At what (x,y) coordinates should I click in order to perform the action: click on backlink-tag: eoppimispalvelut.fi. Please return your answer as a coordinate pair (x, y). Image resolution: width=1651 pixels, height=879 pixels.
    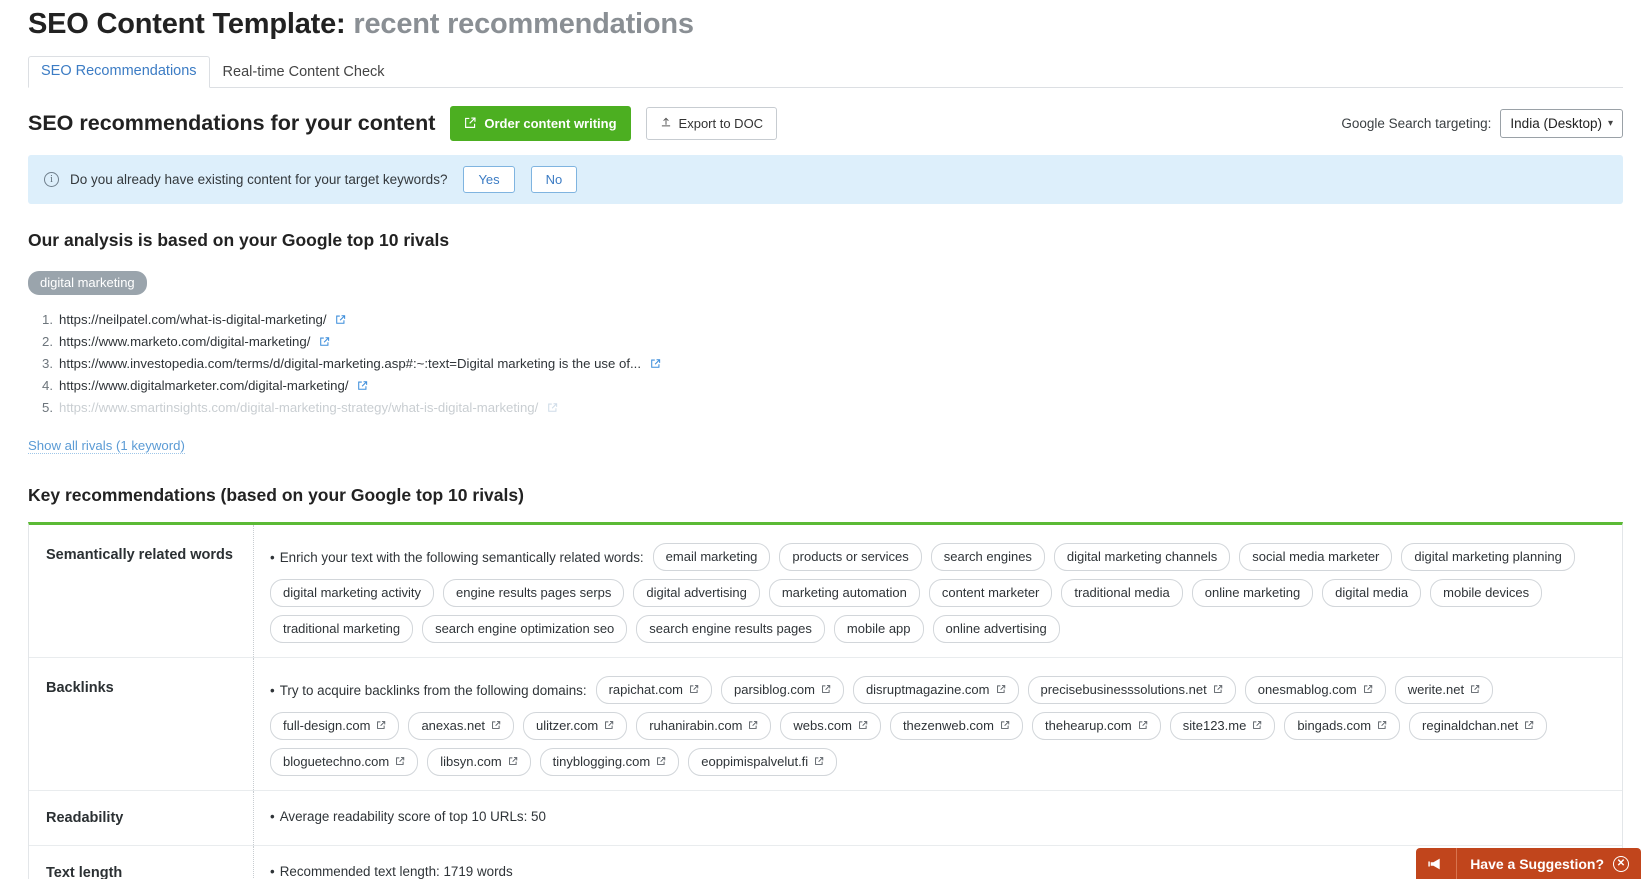
    Looking at the image, I should click on (763, 762).